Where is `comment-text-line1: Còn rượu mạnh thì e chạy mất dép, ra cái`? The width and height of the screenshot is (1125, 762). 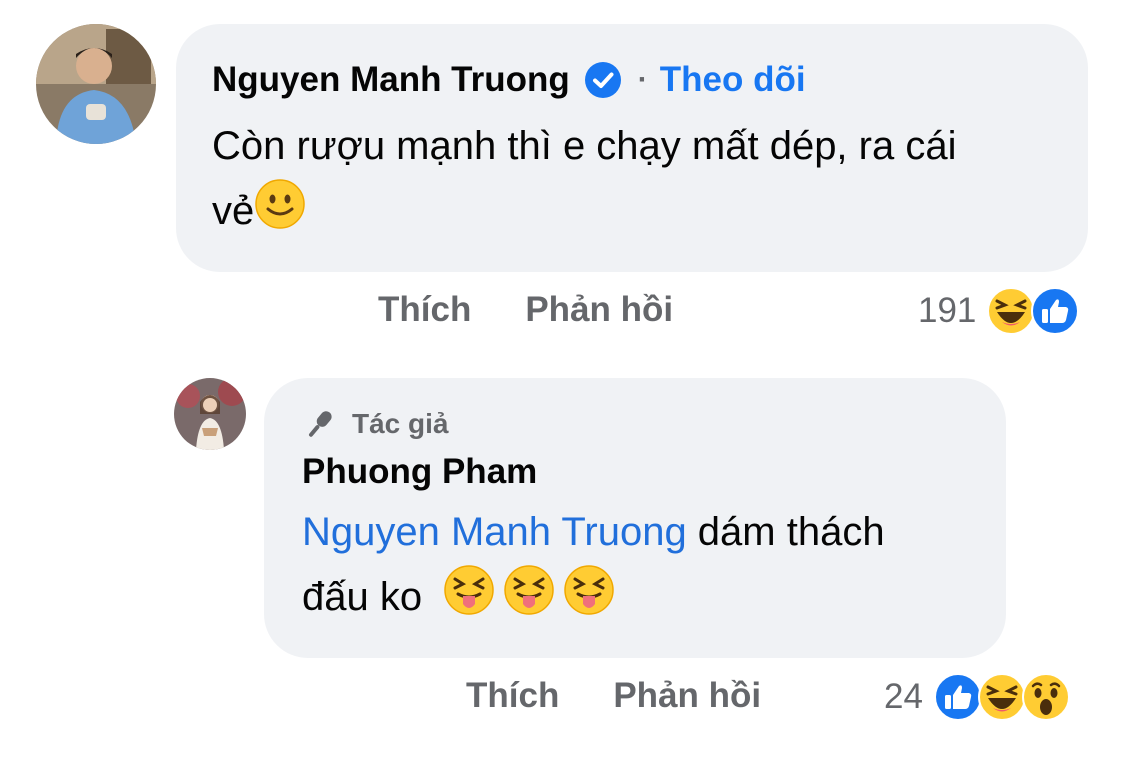 comment-text-line1: Còn rượu mạnh thì e chạy mất dép, ra cái is located at coordinates (584, 146).